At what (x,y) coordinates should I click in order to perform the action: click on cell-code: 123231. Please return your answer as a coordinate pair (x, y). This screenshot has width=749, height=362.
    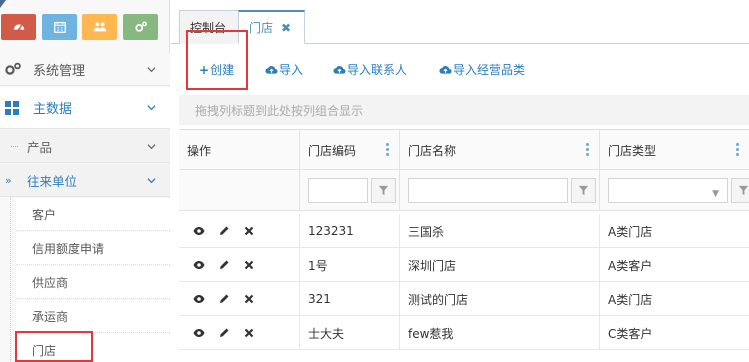
    Looking at the image, I should click on (349, 231).